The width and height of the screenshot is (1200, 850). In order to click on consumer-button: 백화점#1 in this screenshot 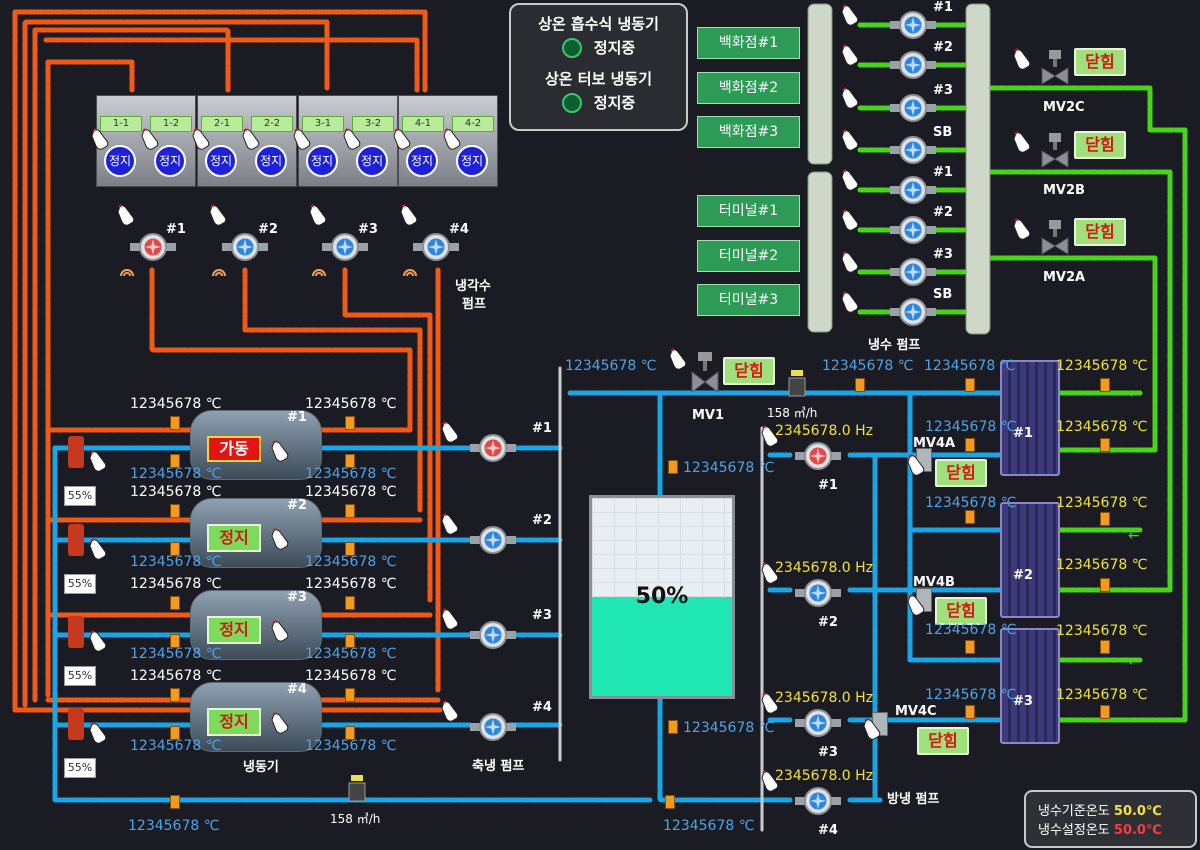, I will do `click(748, 43)`.